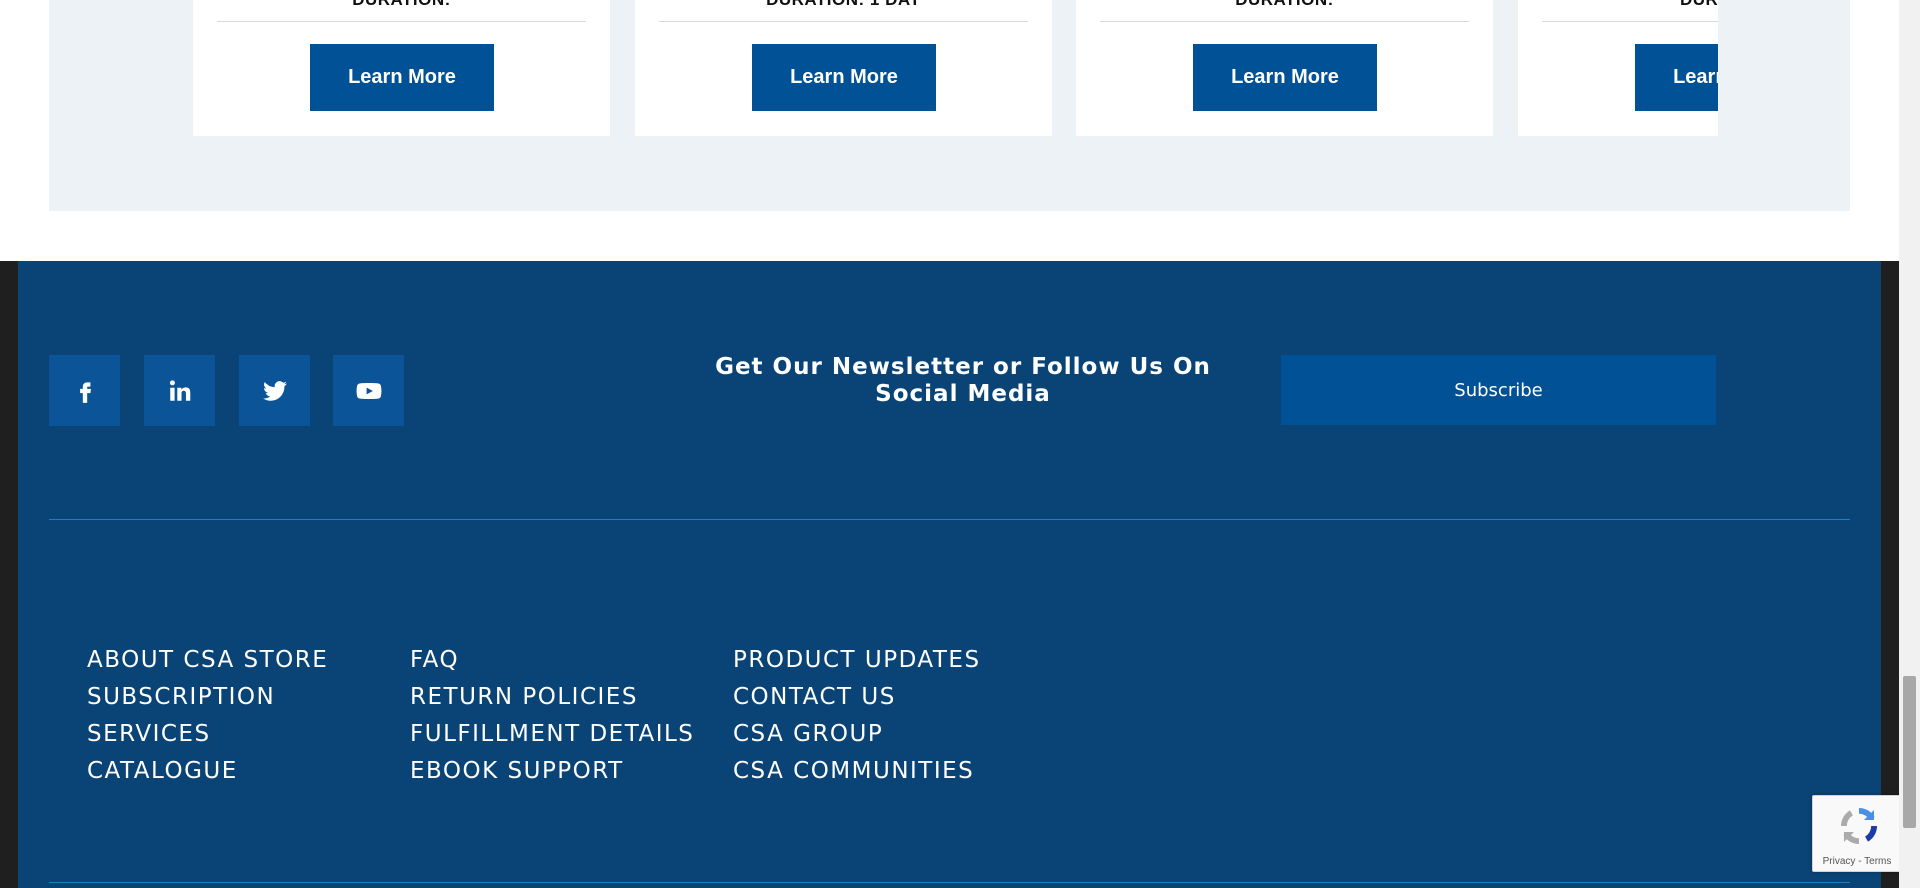 The height and width of the screenshot is (888, 1920). Describe the element at coordinates (552, 660) in the screenshot. I see `footer-link-faq: FAQ` at that location.